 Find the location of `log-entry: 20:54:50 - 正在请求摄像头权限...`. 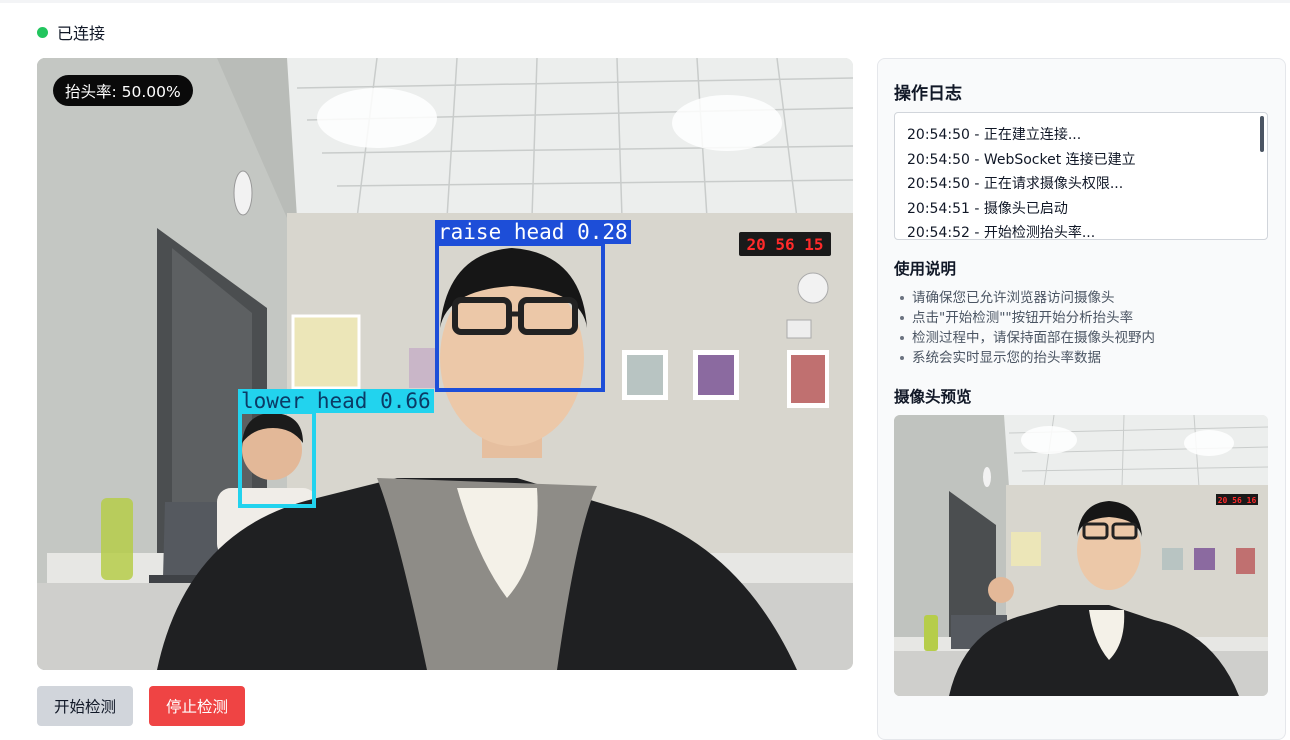

log-entry: 20:54:50 - 正在请求摄像头权限... is located at coordinates (1015, 184).